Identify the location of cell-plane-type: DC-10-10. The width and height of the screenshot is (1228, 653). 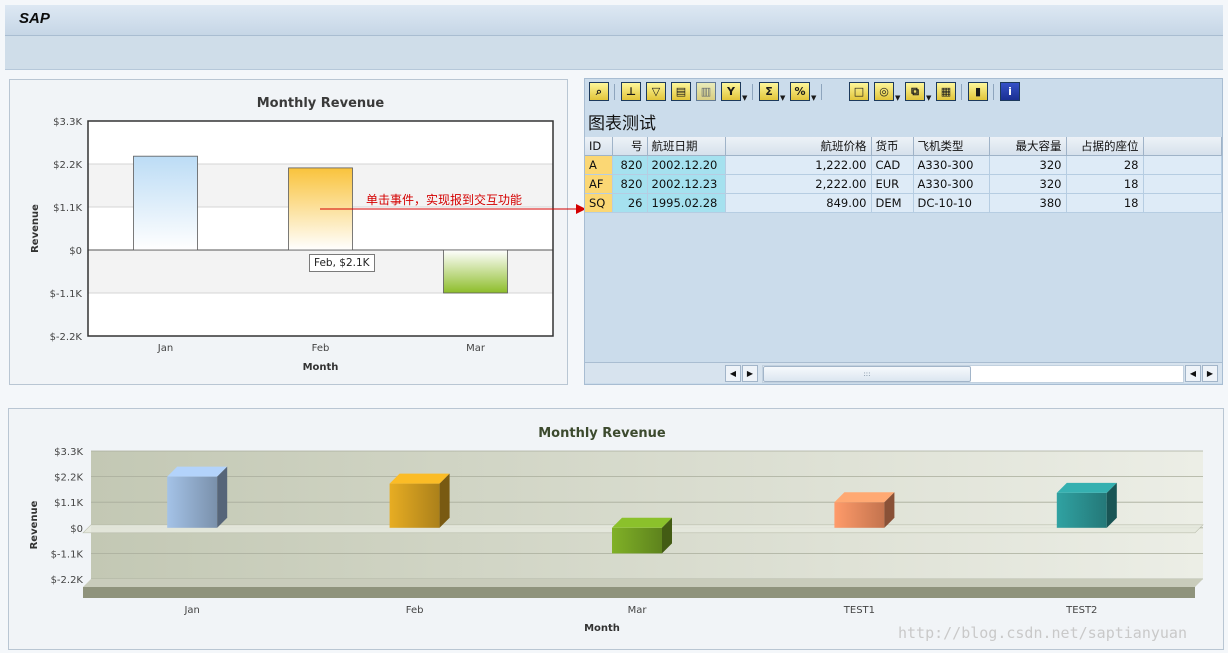
(951, 203).